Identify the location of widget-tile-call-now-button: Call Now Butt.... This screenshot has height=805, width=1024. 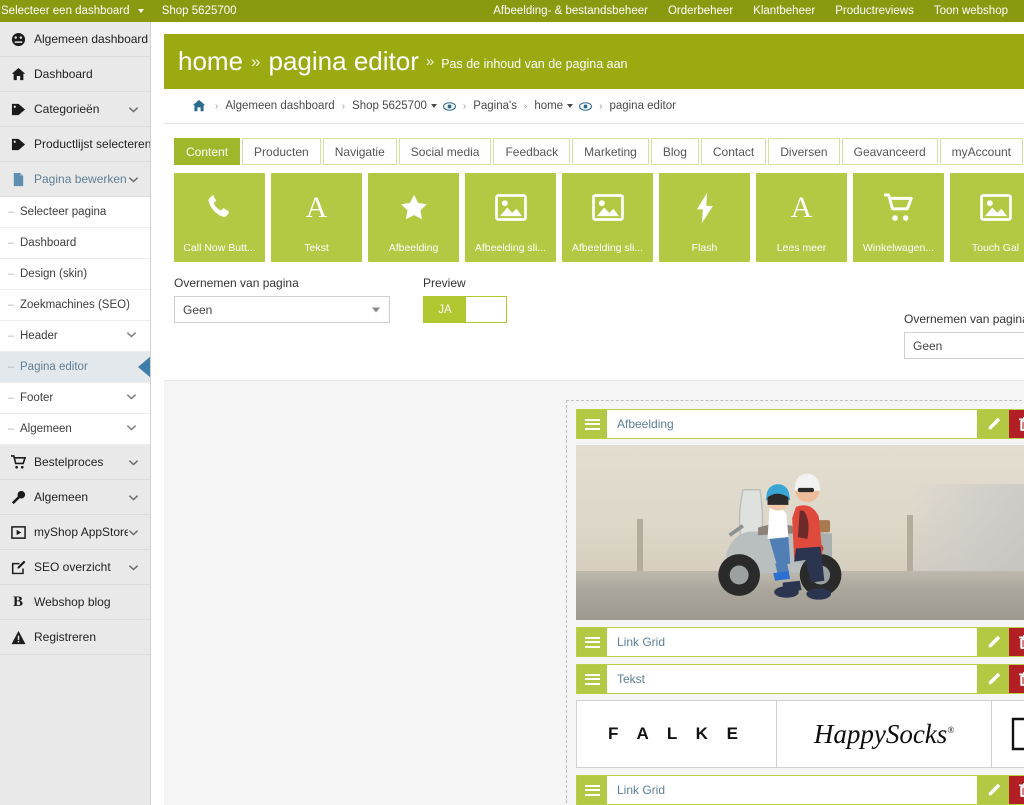
(219, 217).